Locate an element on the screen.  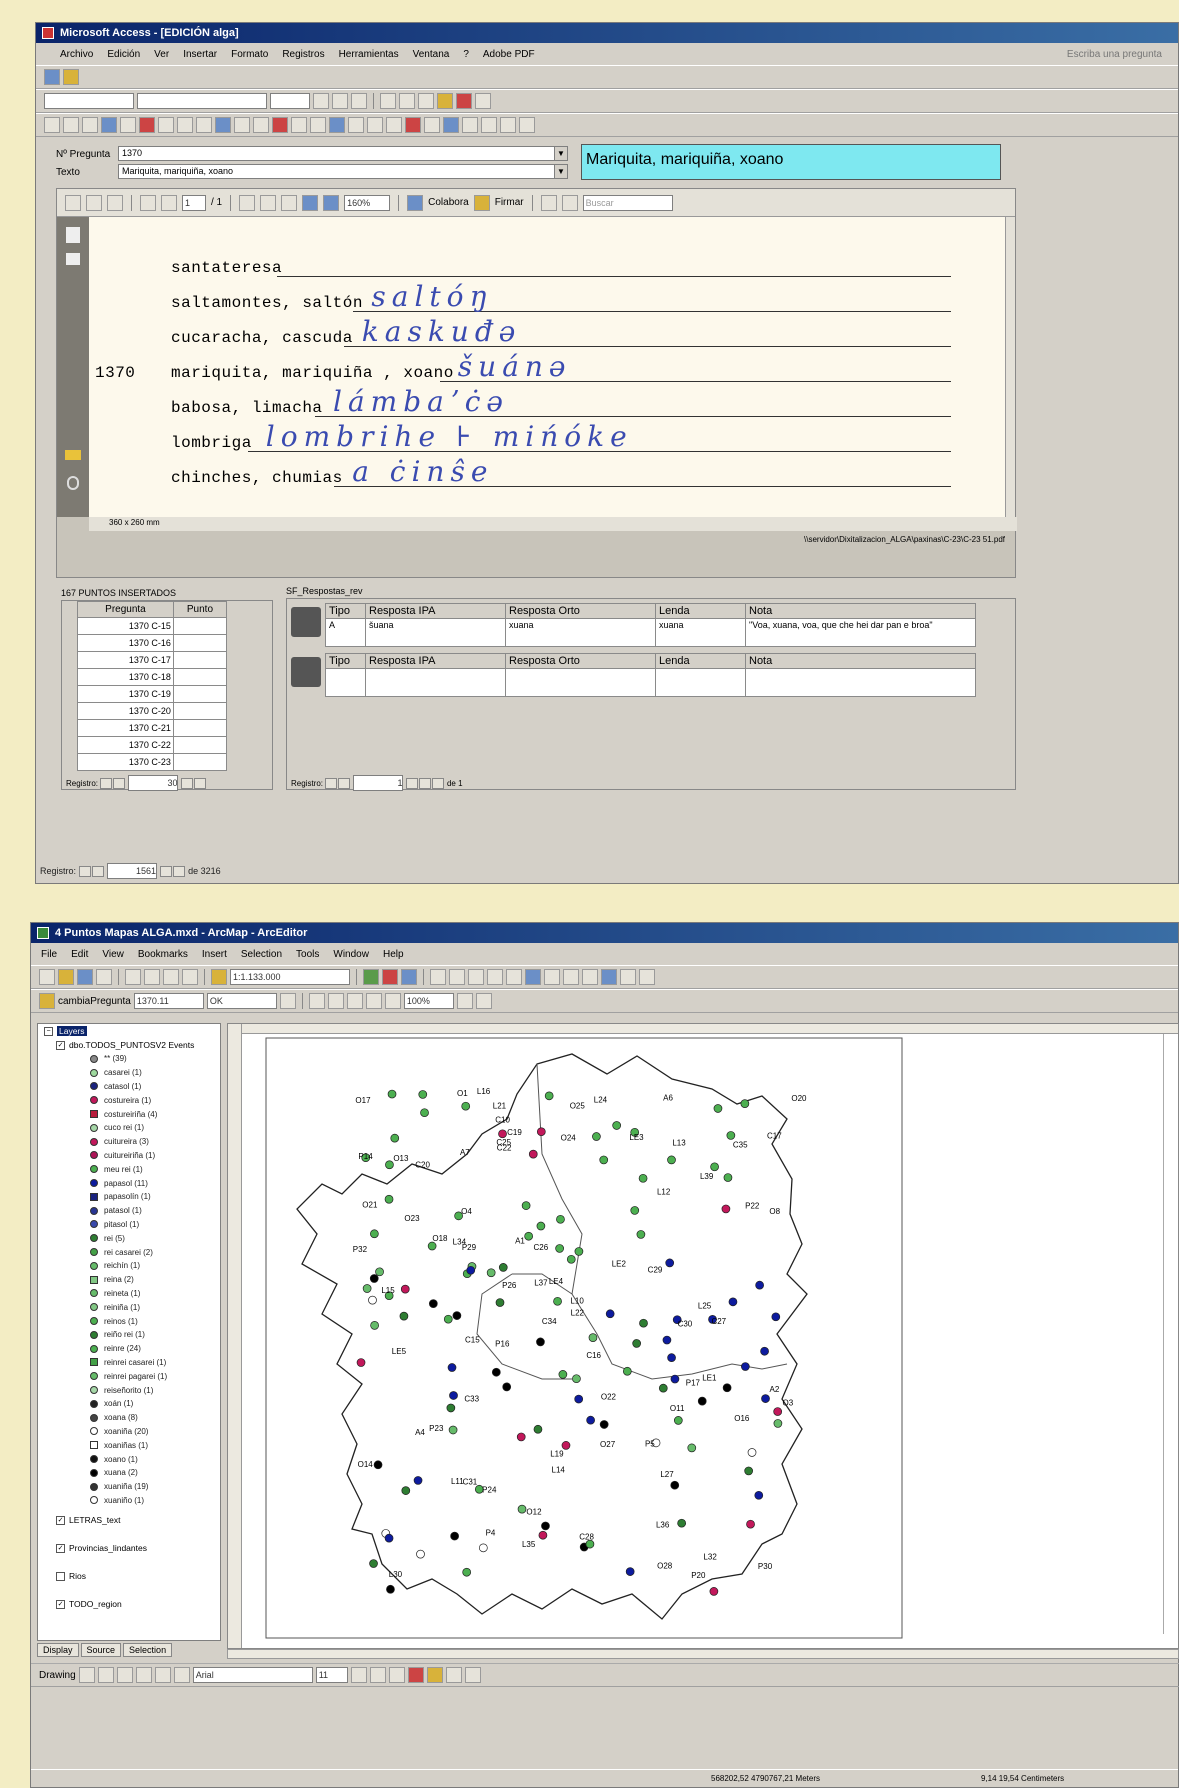
table-row: 1370 C-21 is located at coordinates (152, 728).